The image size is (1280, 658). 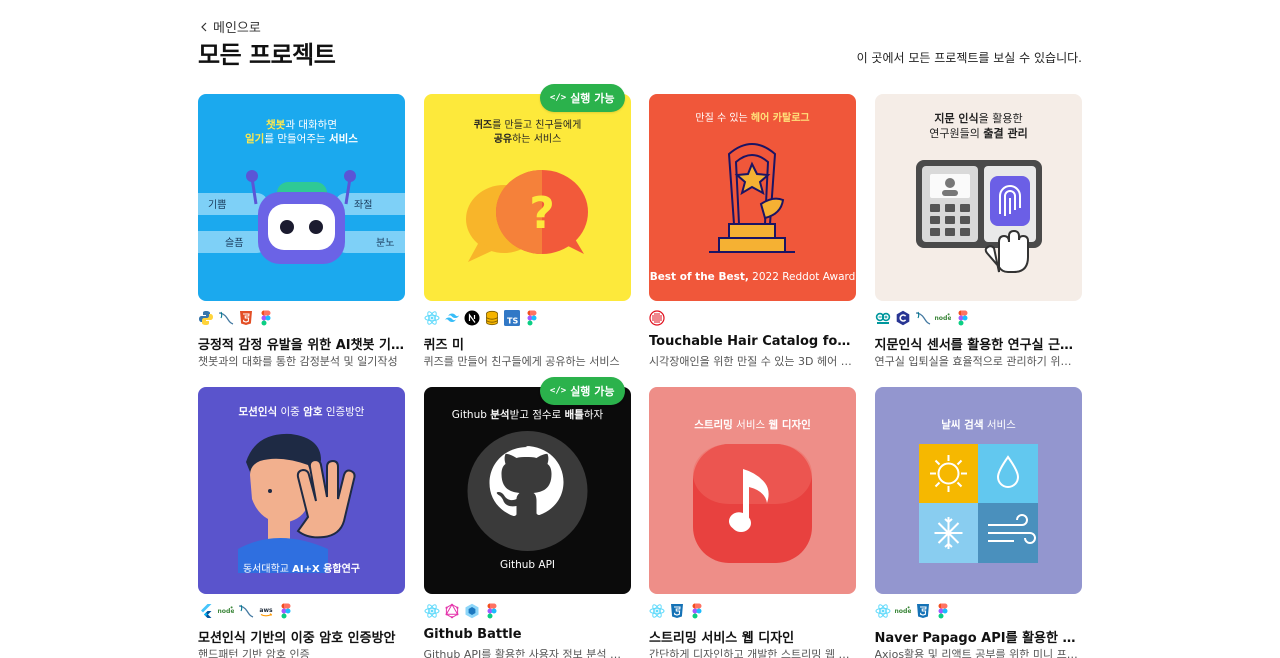 What do you see at coordinates (956, 133) in the screenshot?
I see `thumb-text: 연구원들의` at bounding box center [956, 133].